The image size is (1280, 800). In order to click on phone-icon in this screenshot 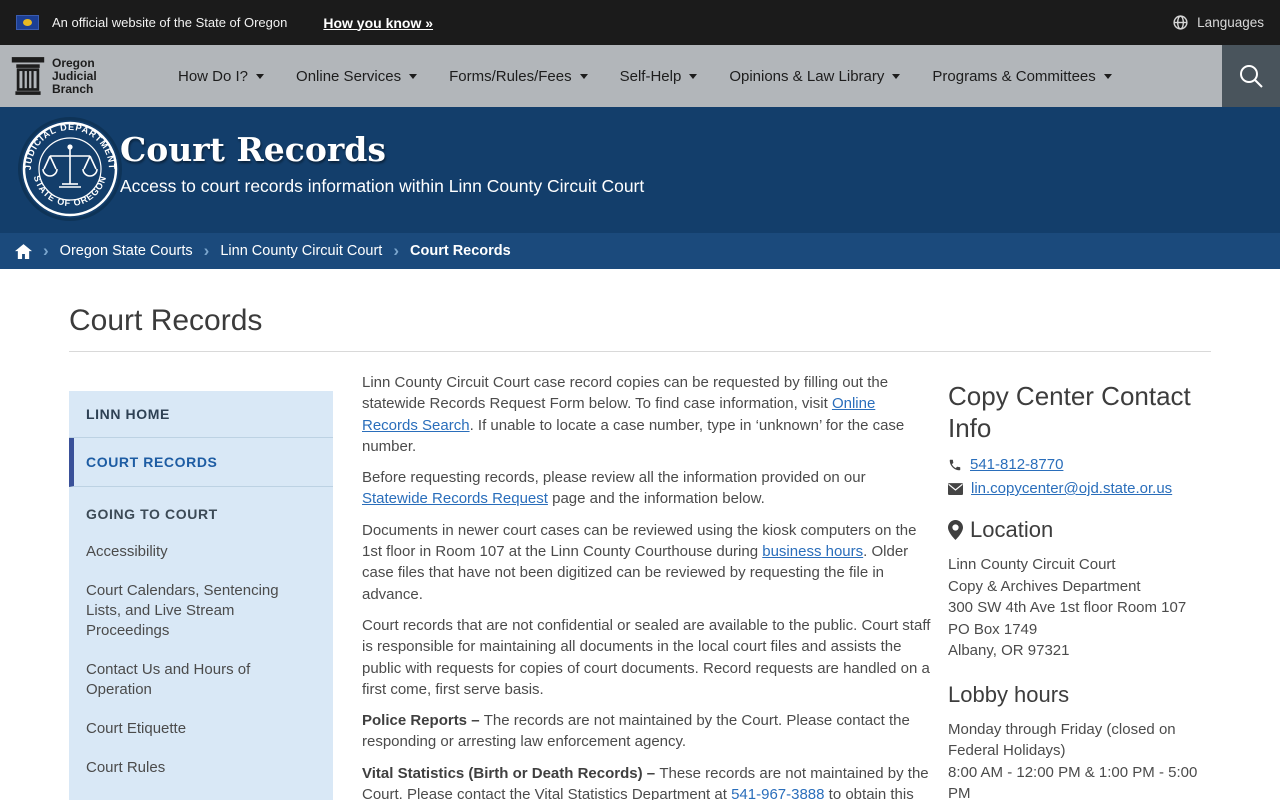, I will do `click(955, 464)`.